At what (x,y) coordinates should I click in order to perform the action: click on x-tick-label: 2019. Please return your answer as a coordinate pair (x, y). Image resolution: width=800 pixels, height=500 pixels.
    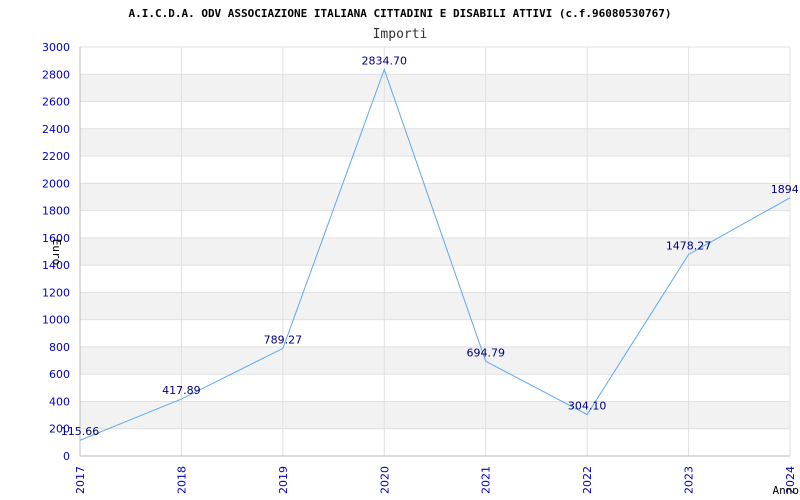
    Looking at the image, I should click on (283, 480).